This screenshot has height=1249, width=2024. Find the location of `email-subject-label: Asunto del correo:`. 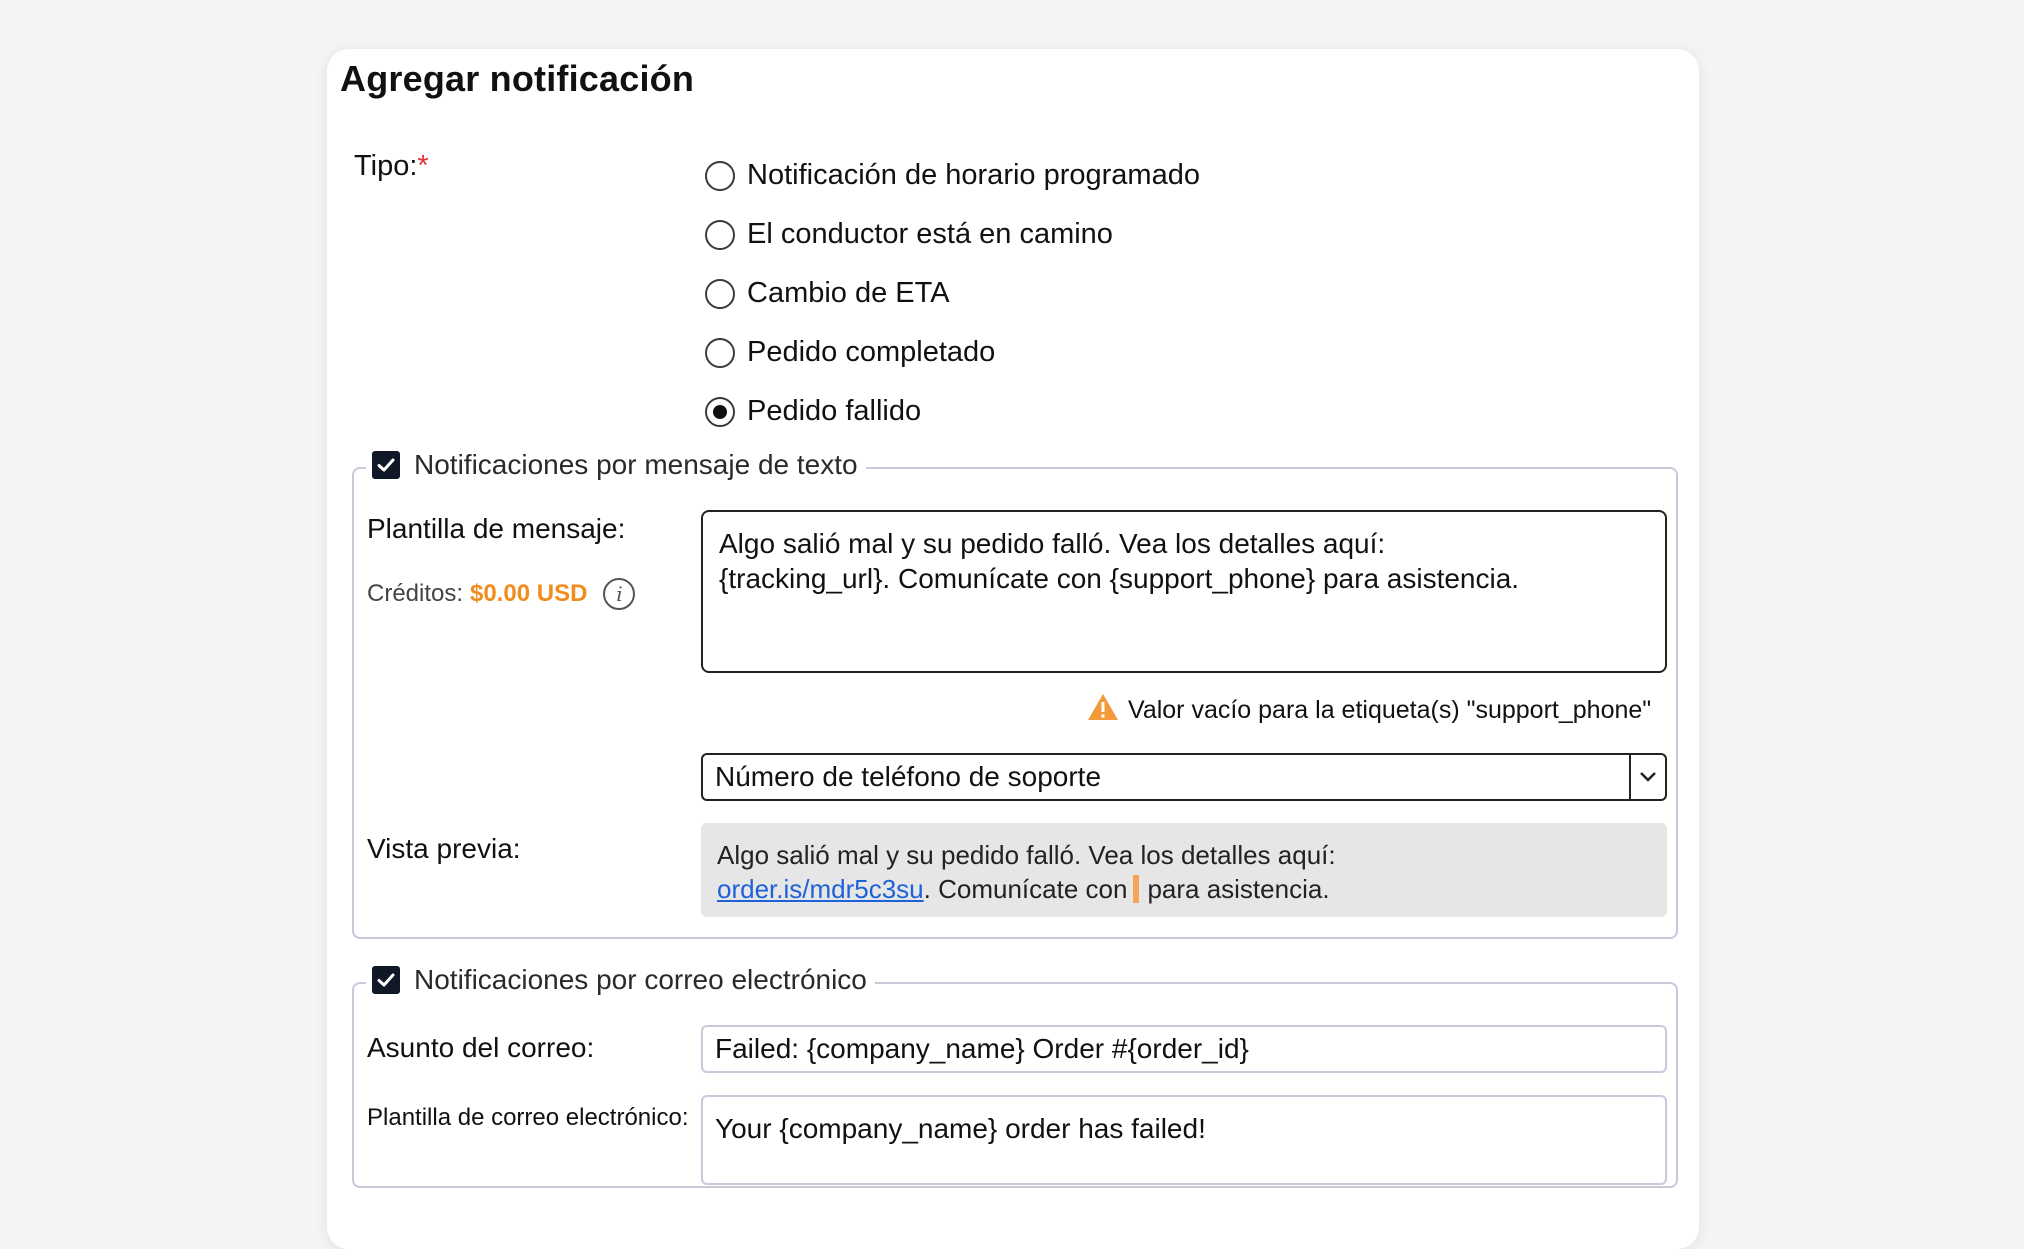

email-subject-label: Asunto del correo: is located at coordinates (481, 1047).